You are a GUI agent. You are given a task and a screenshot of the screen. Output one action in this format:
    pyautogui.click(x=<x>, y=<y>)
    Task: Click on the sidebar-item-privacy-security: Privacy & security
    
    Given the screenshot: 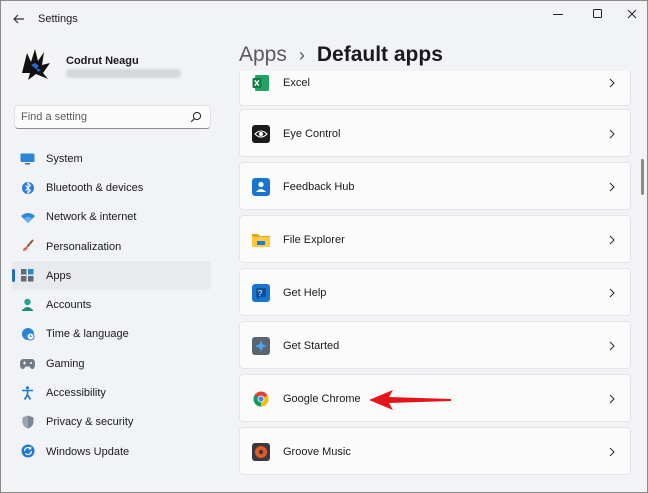 What is the action you would take?
    pyautogui.click(x=111, y=422)
    